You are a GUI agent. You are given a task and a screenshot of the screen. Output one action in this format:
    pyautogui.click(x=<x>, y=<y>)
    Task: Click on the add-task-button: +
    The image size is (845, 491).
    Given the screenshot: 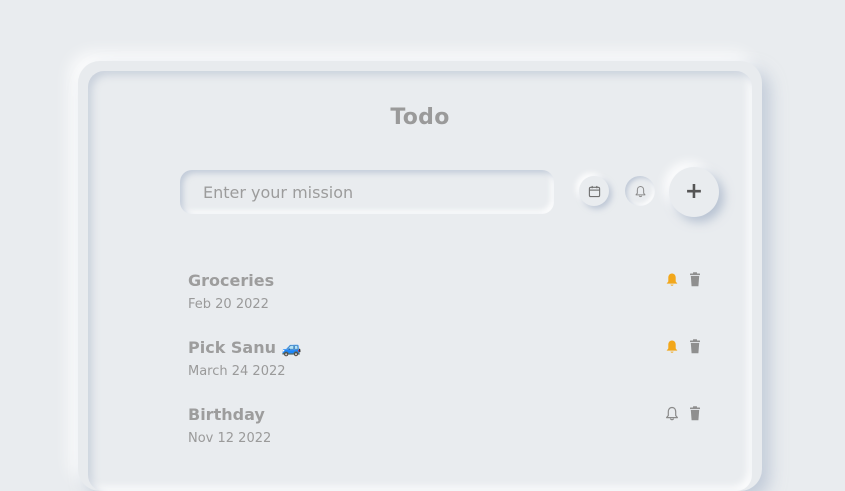 What is the action you would take?
    pyautogui.click(x=694, y=192)
    